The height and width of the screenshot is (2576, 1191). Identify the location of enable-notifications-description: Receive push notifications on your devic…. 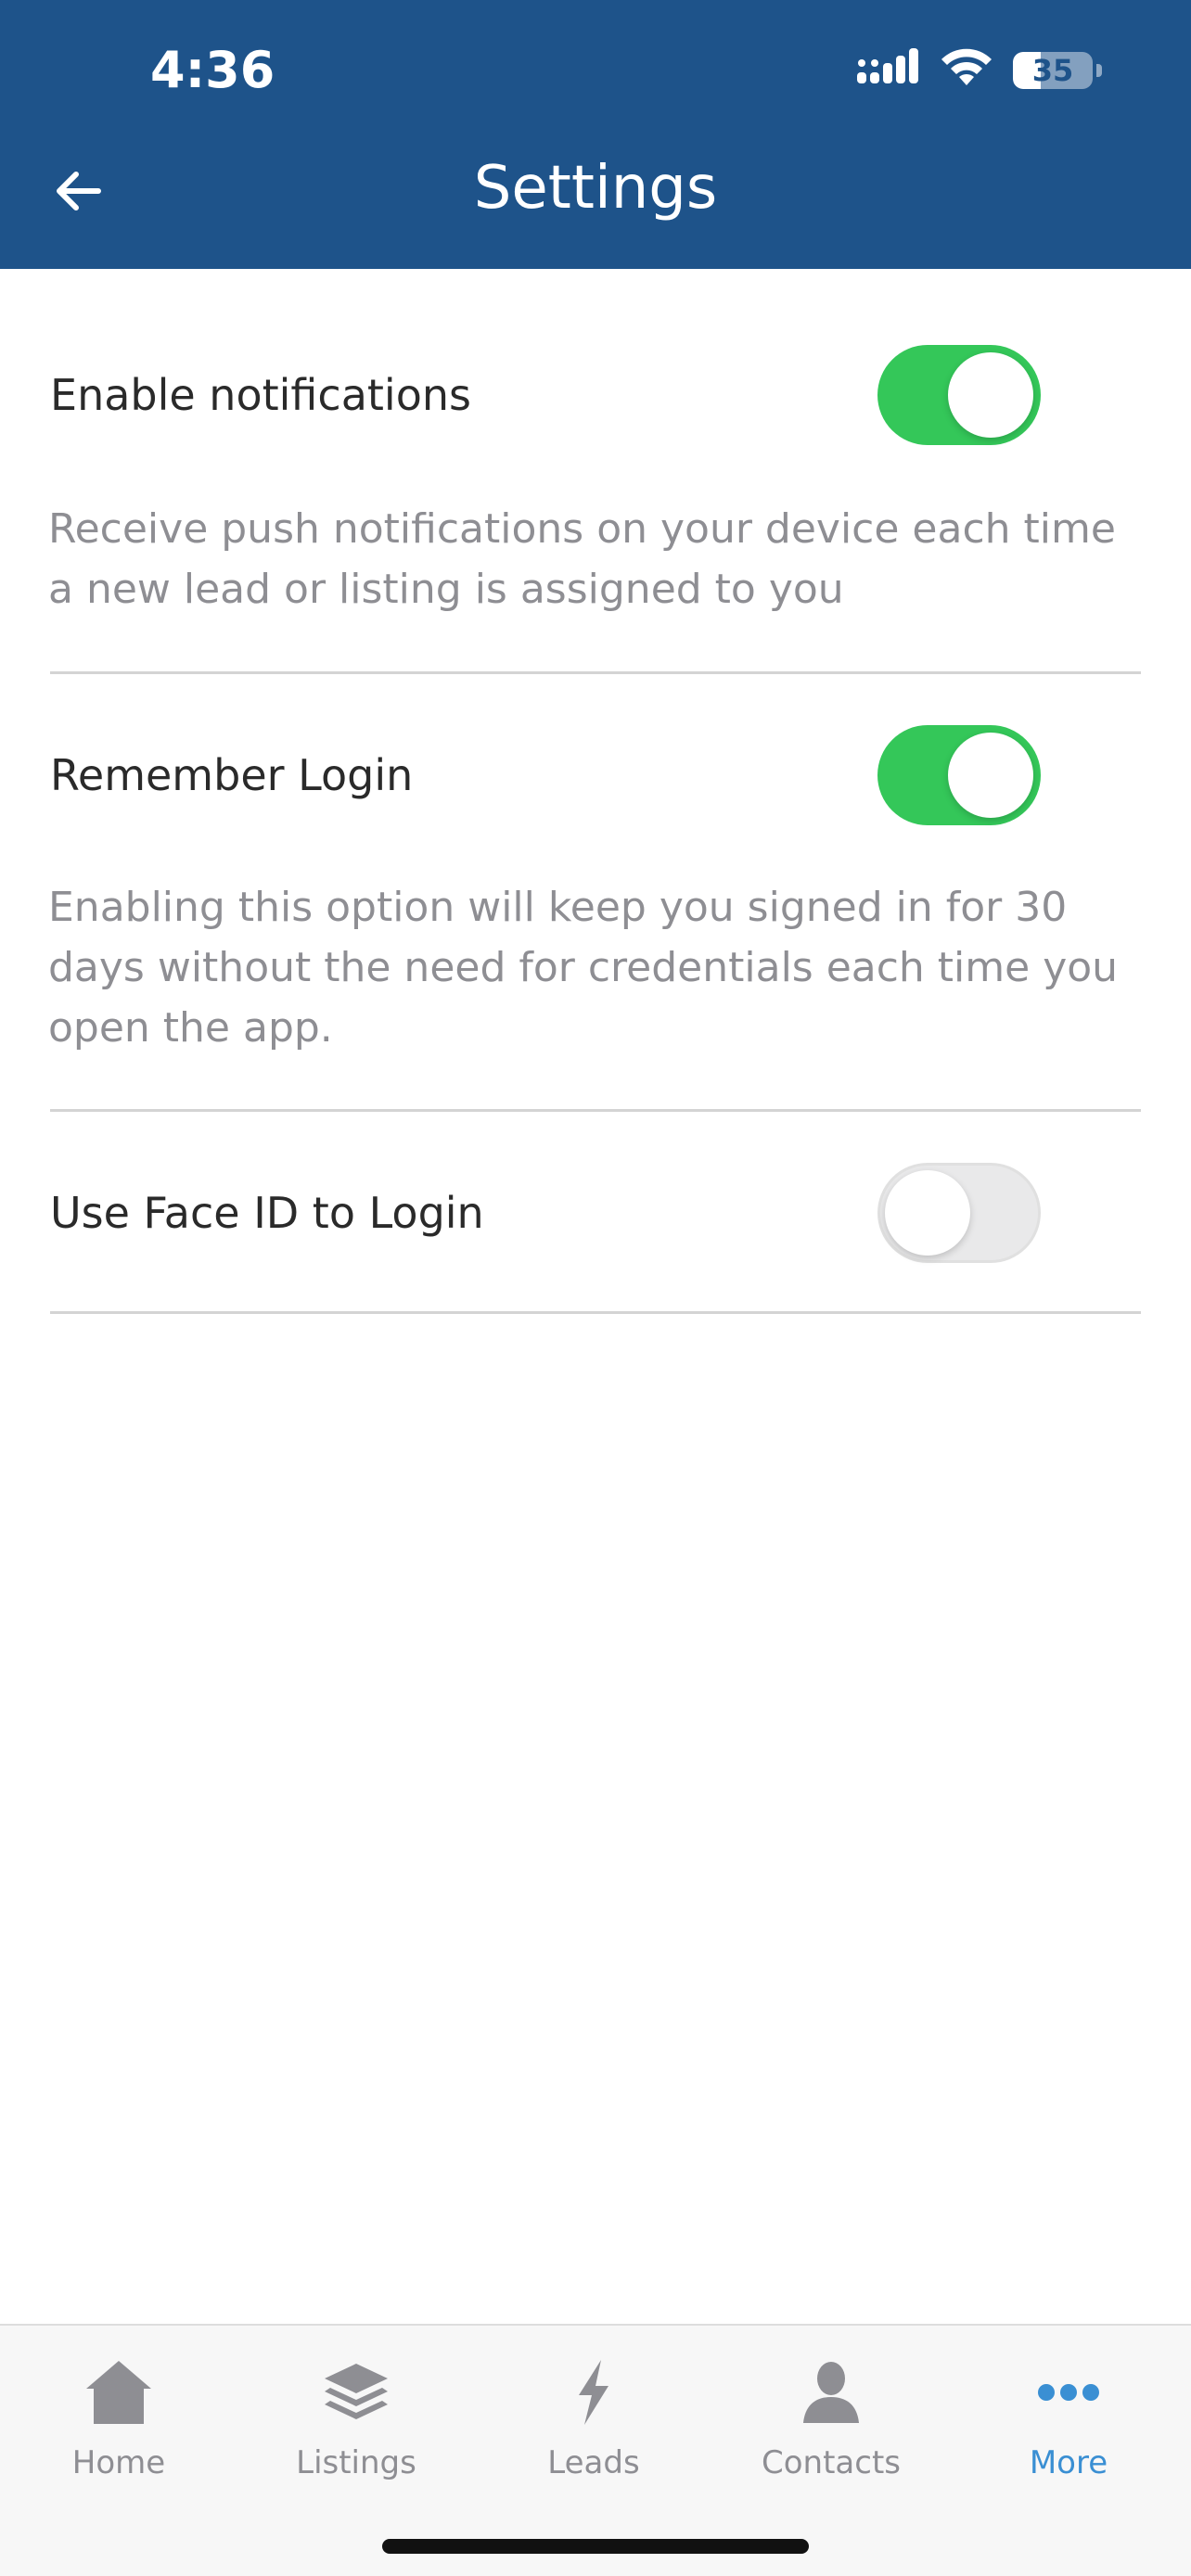
(582, 559).